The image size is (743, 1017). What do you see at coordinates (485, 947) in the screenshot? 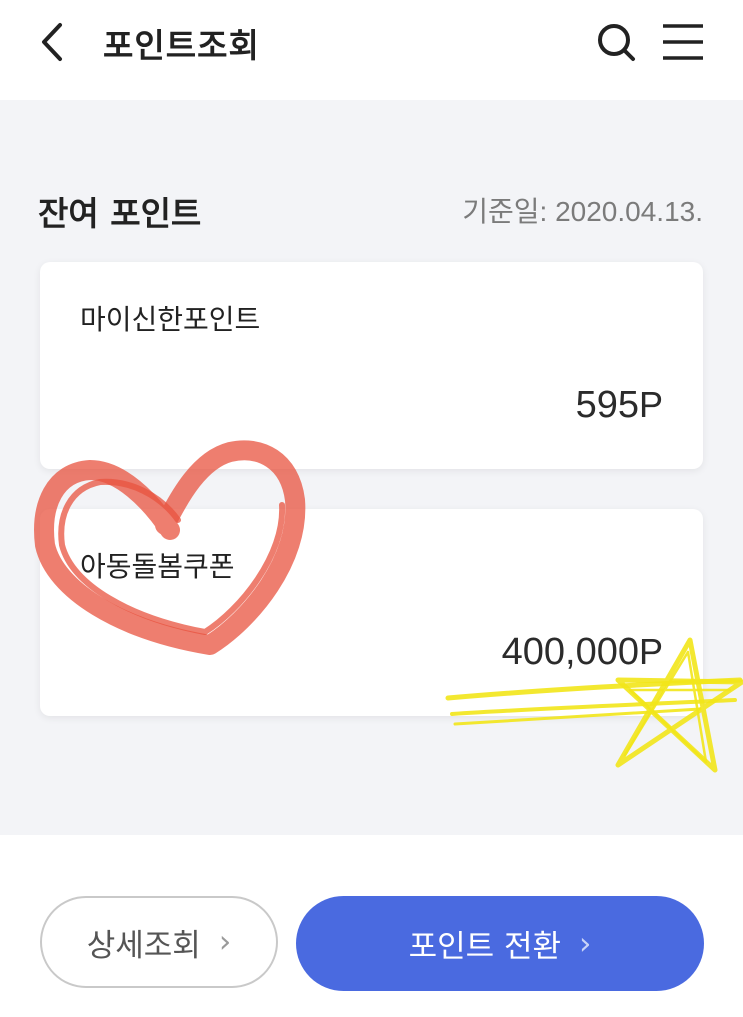
I see `convert-button-label: 포인트 전환` at bounding box center [485, 947].